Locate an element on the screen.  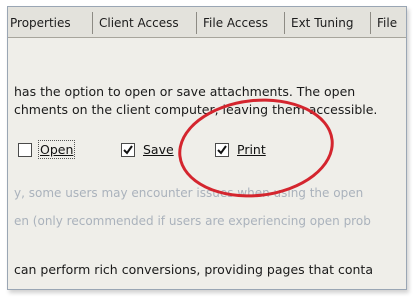
tab-client-access: Client Access is located at coordinates (135, 23).